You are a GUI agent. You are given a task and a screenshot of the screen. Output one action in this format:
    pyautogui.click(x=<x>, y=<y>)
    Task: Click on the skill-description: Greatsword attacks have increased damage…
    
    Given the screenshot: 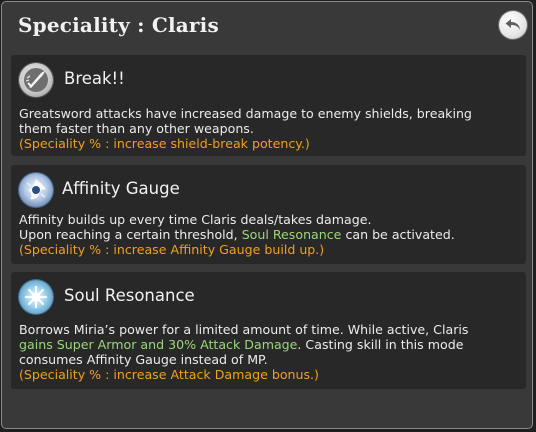 What is the action you would take?
    pyautogui.click(x=268, y=128)
    